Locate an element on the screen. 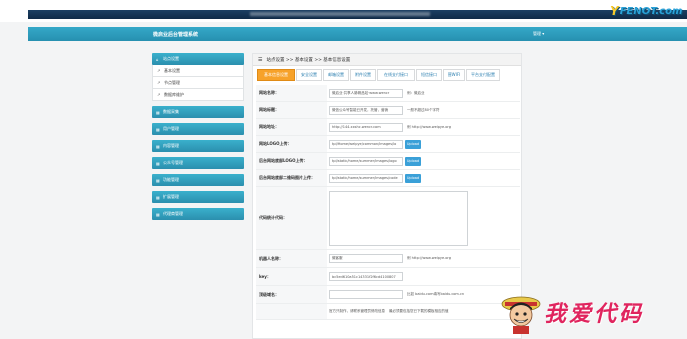  sidebar-item: ⌂ 站点设置 is located at coordinates (198, 59).